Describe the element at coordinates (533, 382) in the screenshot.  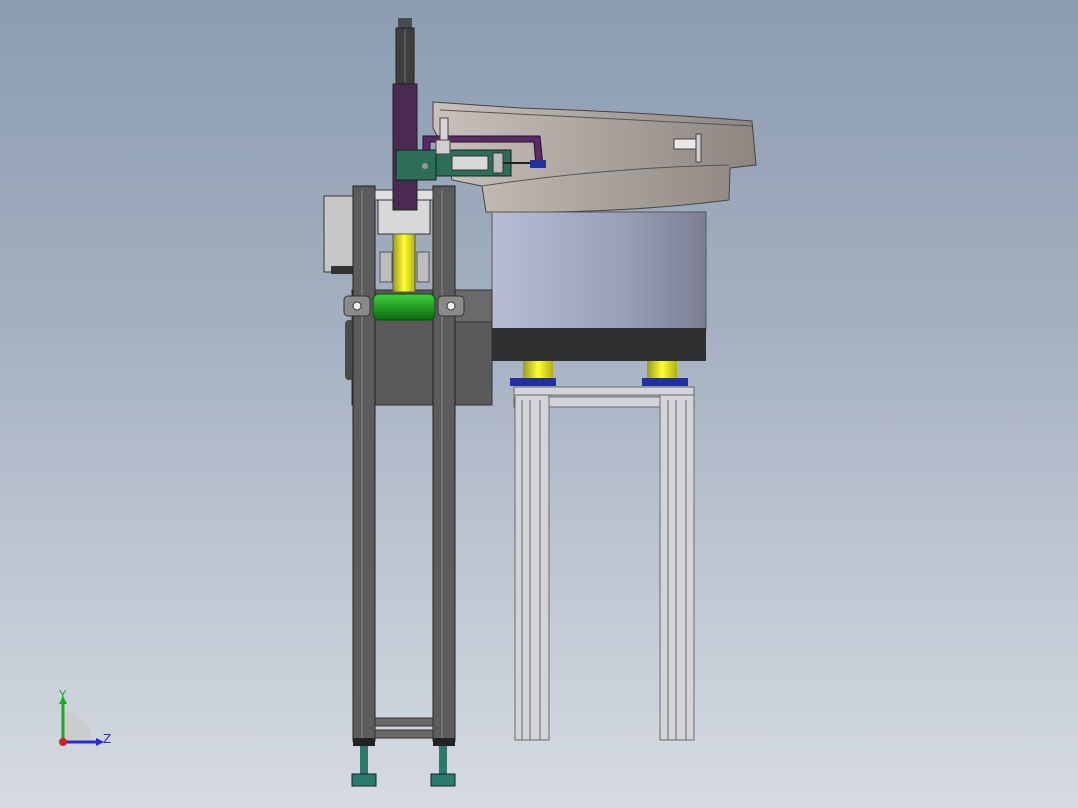
I see `bowl-mount-left` at that location.